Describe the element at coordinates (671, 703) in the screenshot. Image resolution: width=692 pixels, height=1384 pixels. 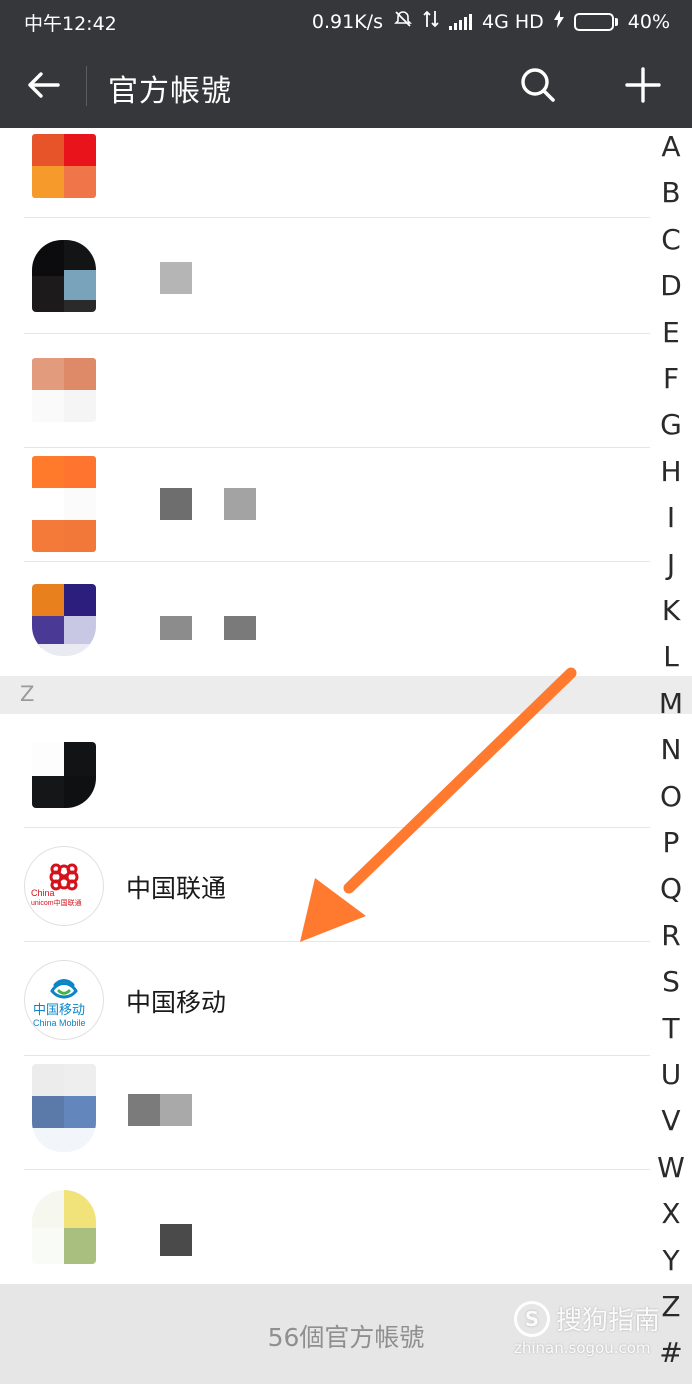
I see `index-letter: M` at that location.